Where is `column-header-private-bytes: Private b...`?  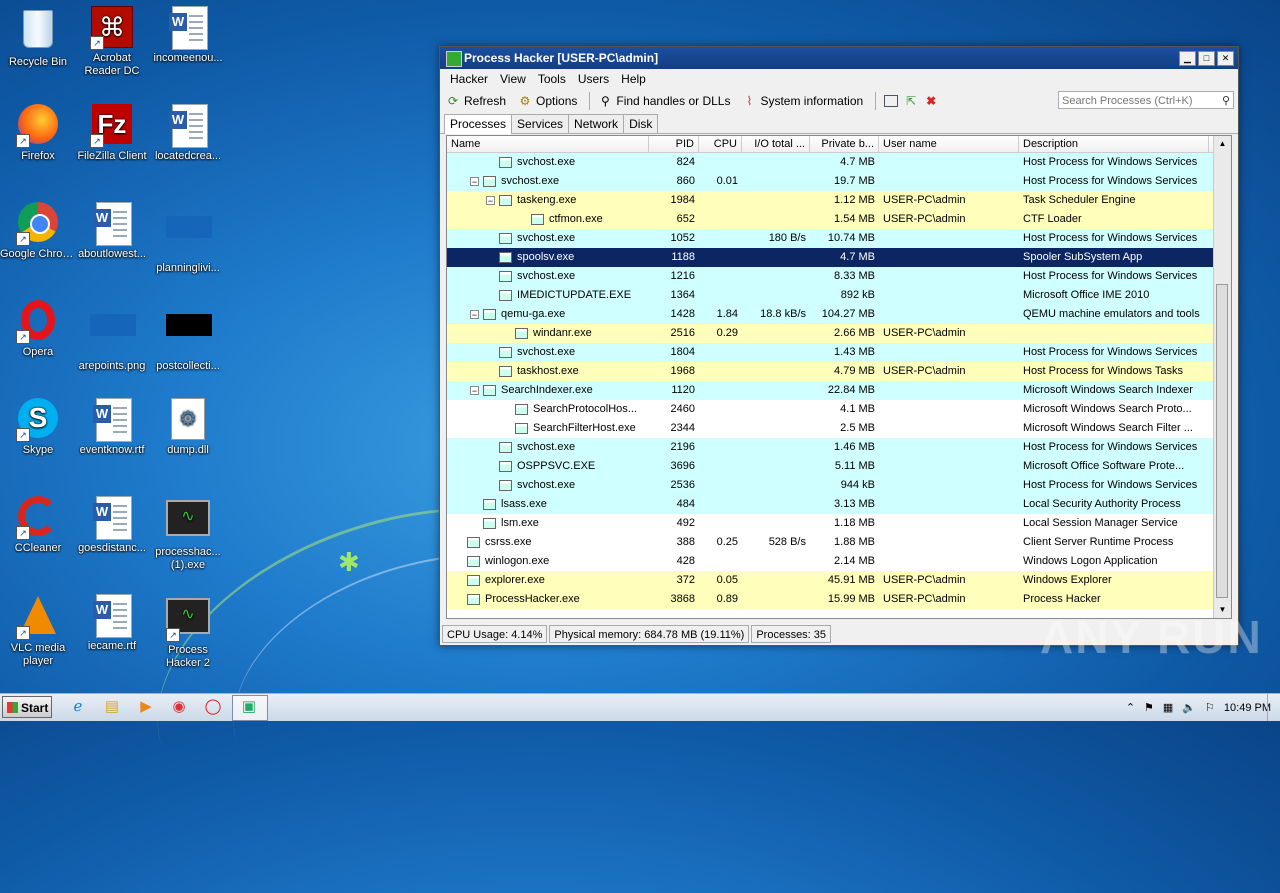
column-header-private-bytes: Private b... is located at coordinates (844, 144).